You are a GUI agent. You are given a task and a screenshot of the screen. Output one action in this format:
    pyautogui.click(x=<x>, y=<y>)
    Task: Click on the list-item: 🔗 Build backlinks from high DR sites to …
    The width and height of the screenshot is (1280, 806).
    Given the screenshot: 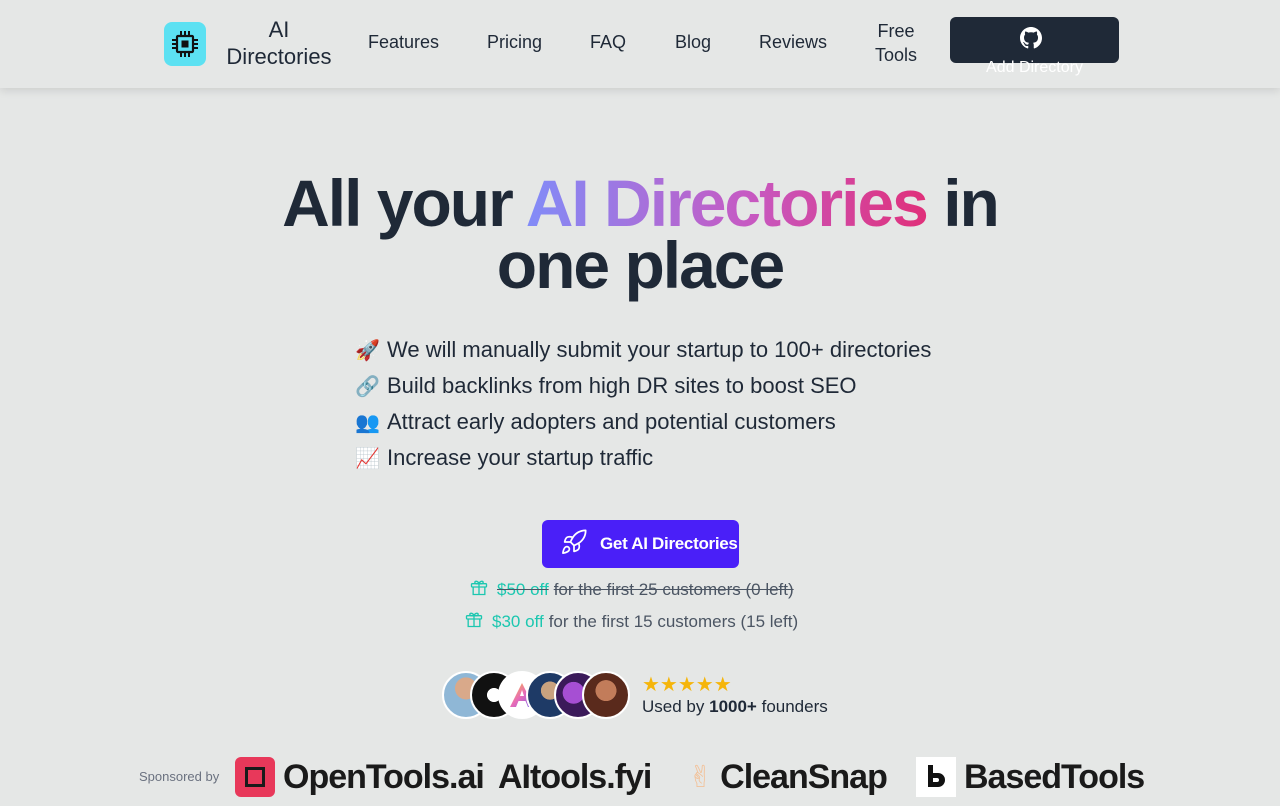 What is the action you would take?
    pyautogui.click(x=643, y=390)
    